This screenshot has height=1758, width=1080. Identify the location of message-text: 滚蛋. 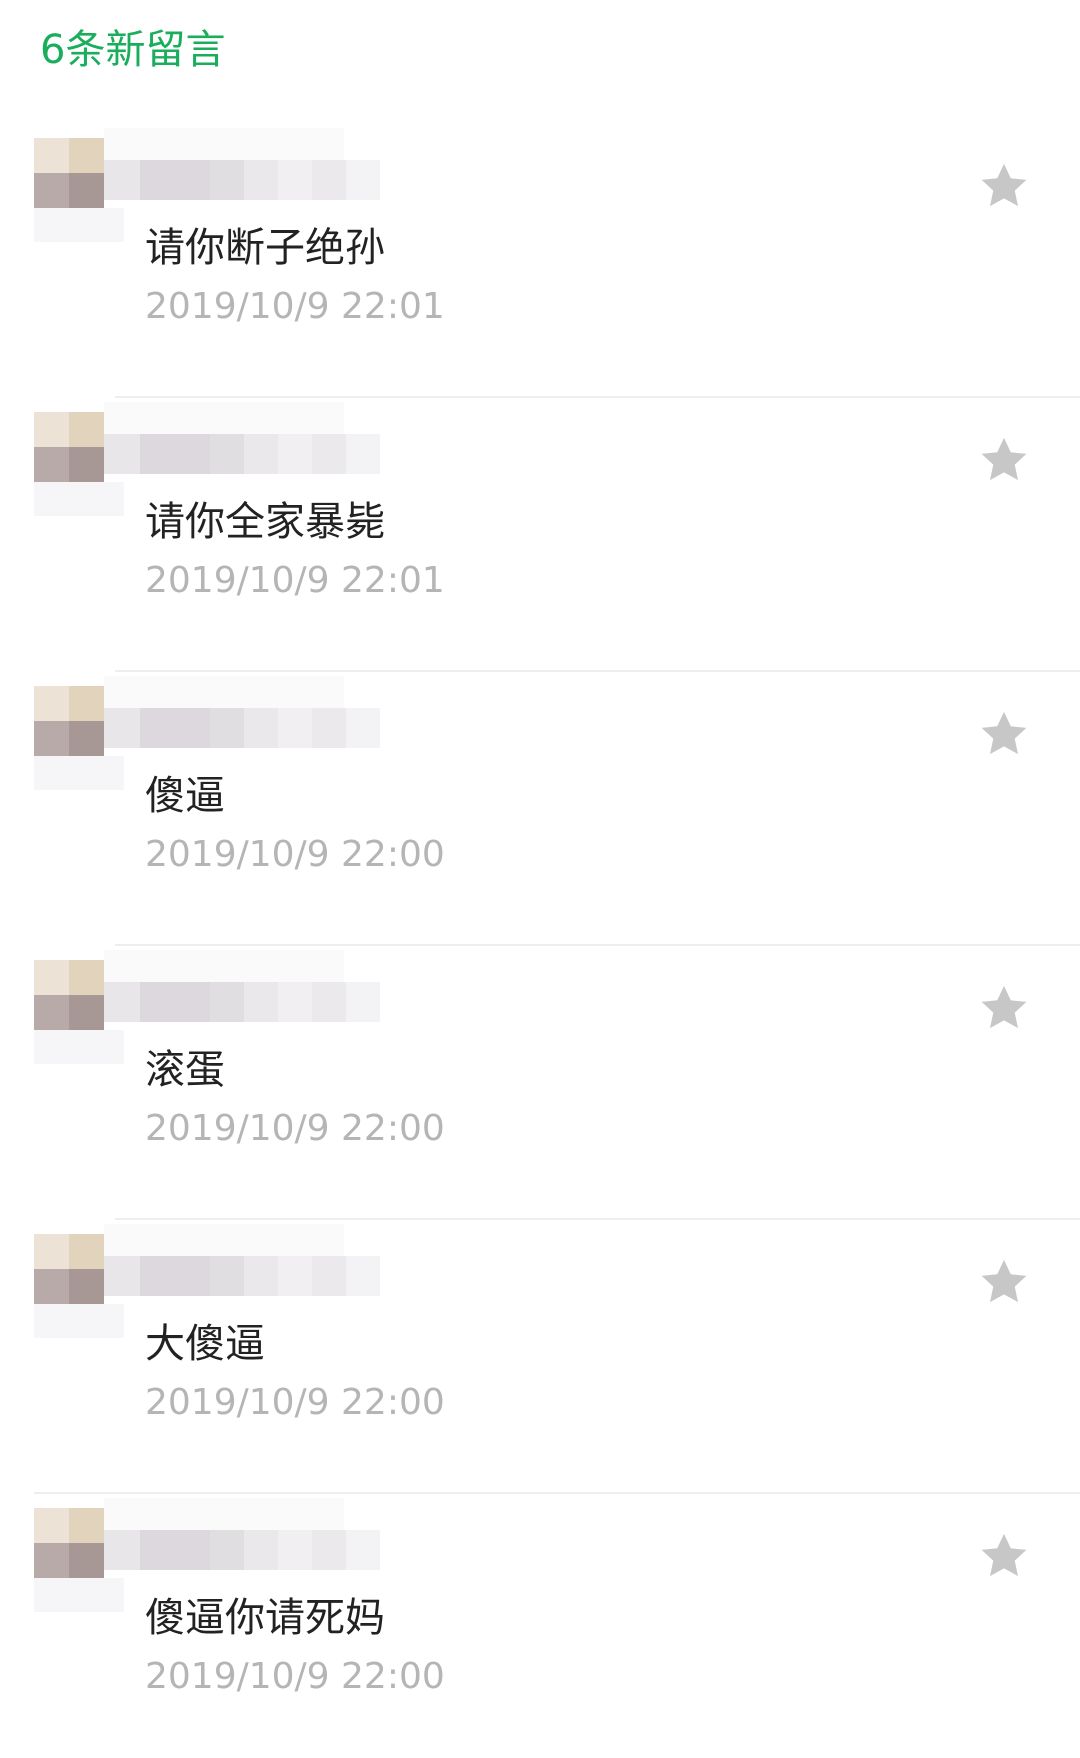
(185, 1070).